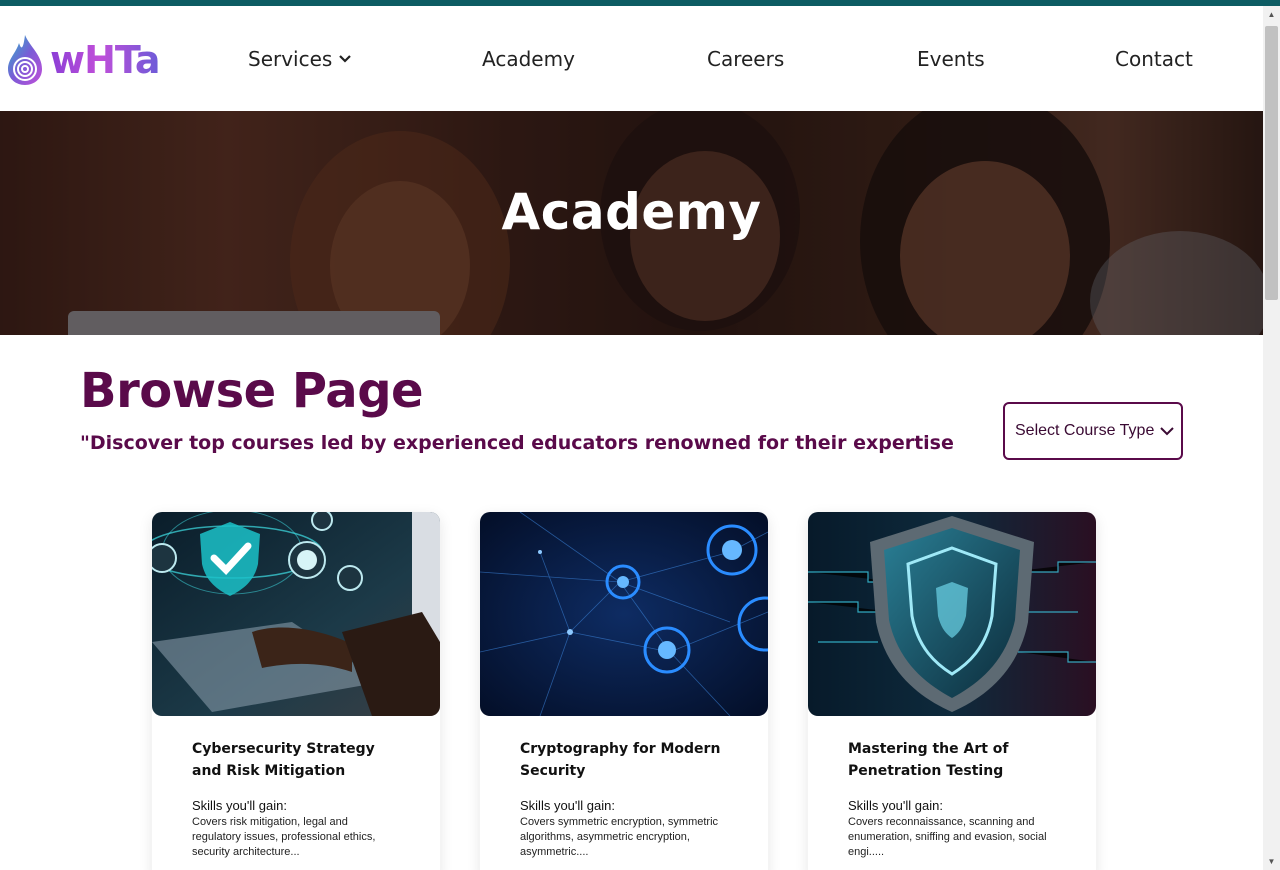 The image size is (1280, 870). I want to click on logo-link: wHTa, so click(82, 60).